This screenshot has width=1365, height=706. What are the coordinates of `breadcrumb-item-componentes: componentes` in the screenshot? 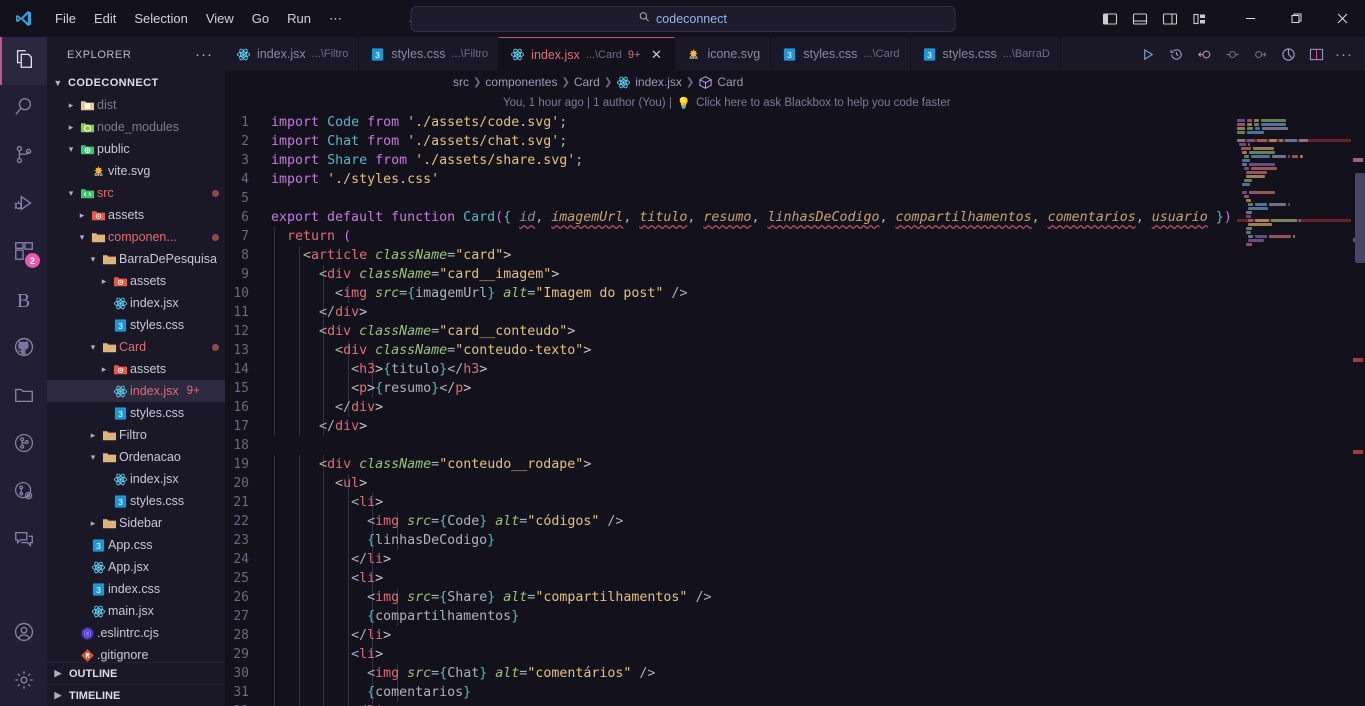 It's located at (521, 82).